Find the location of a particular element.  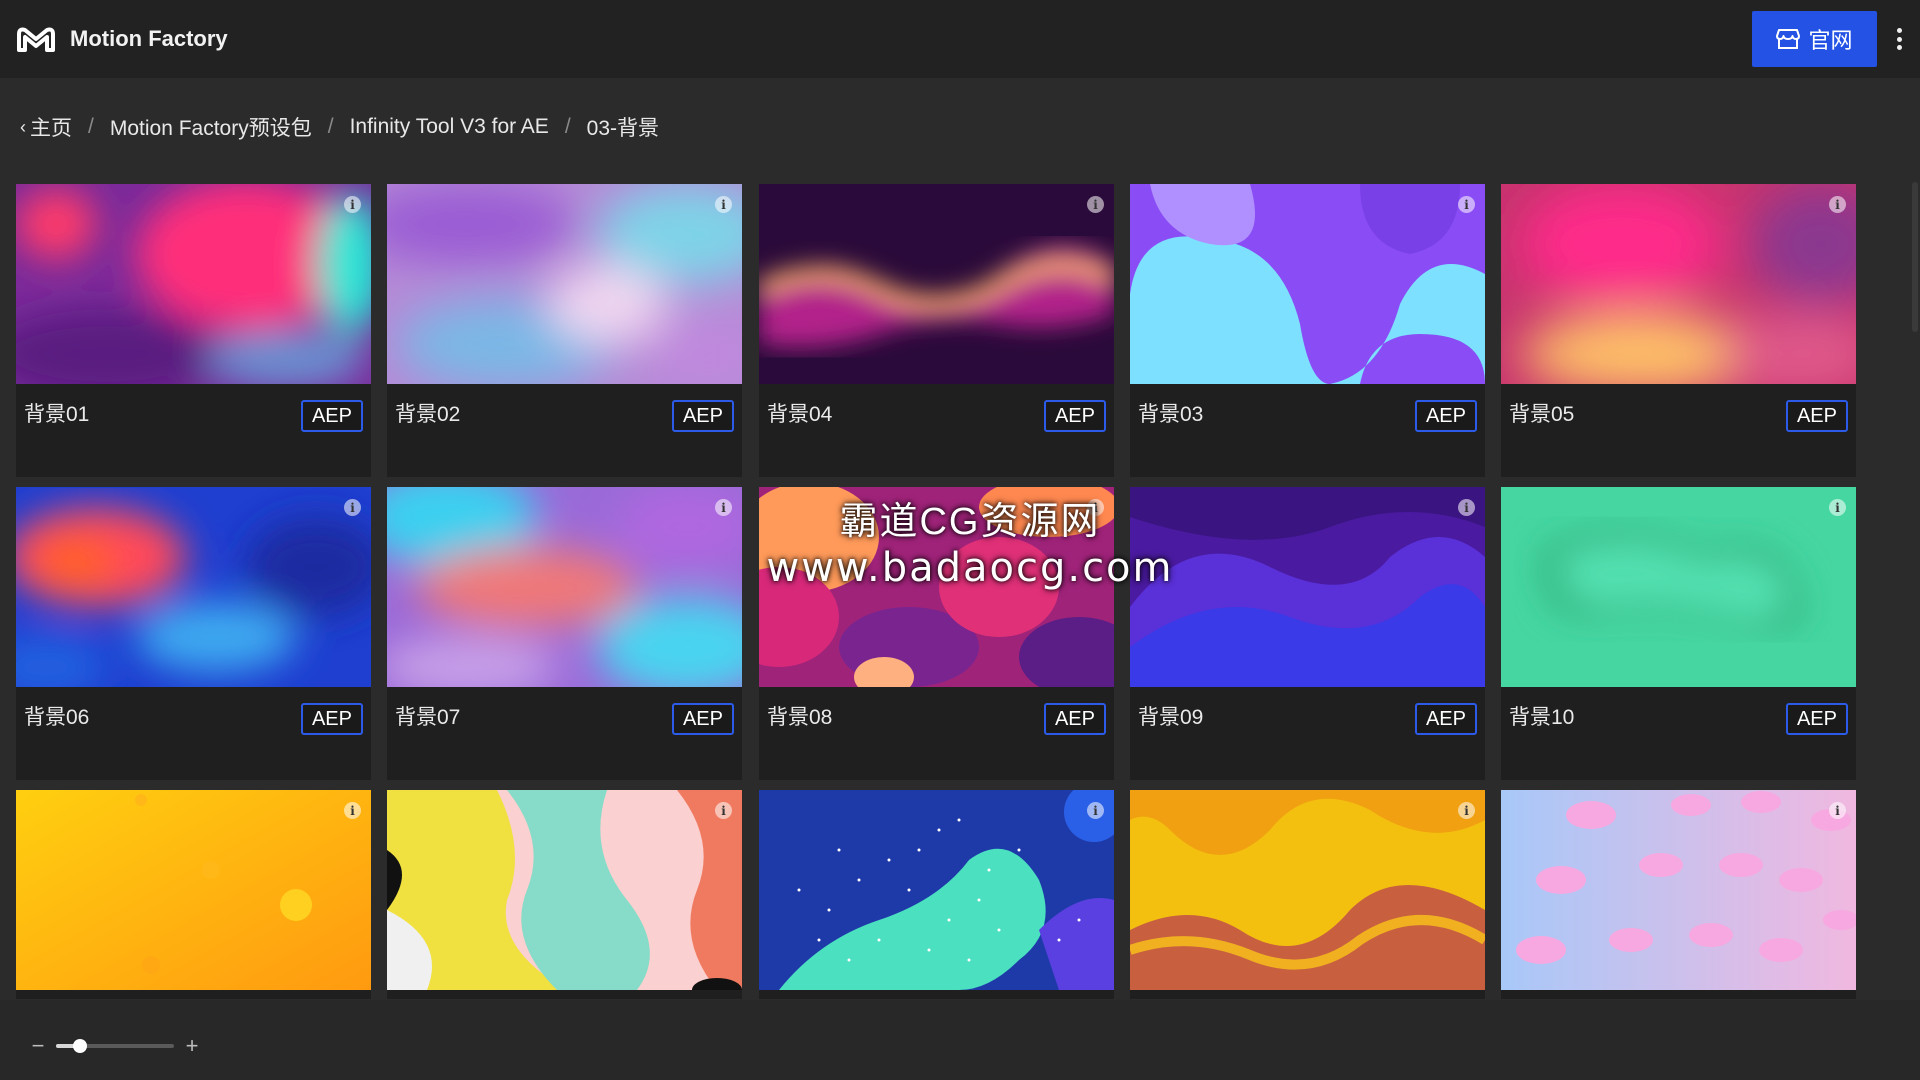

asset-card: i 背景07 AEP is located at coordinates (564, 633).